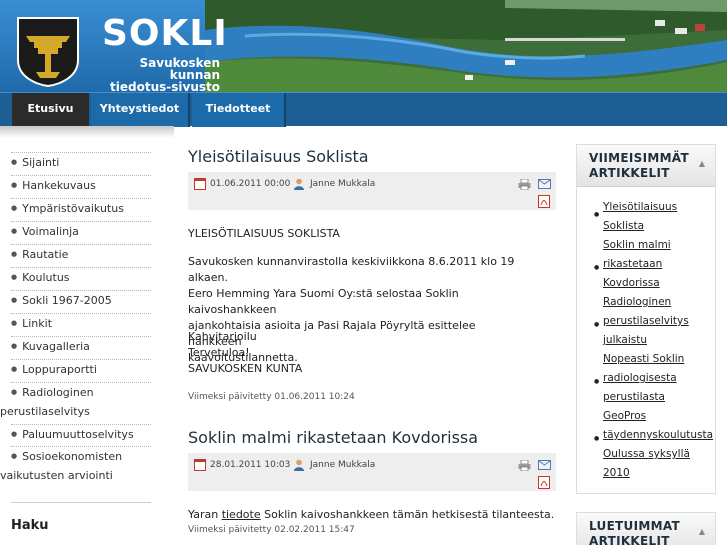 This screenshot has height=545, width=727. What do you see at coordinates (624, 416) in the screenshot?
I see `latest-article-link: GeoPros` at bounding box center [624, 416].